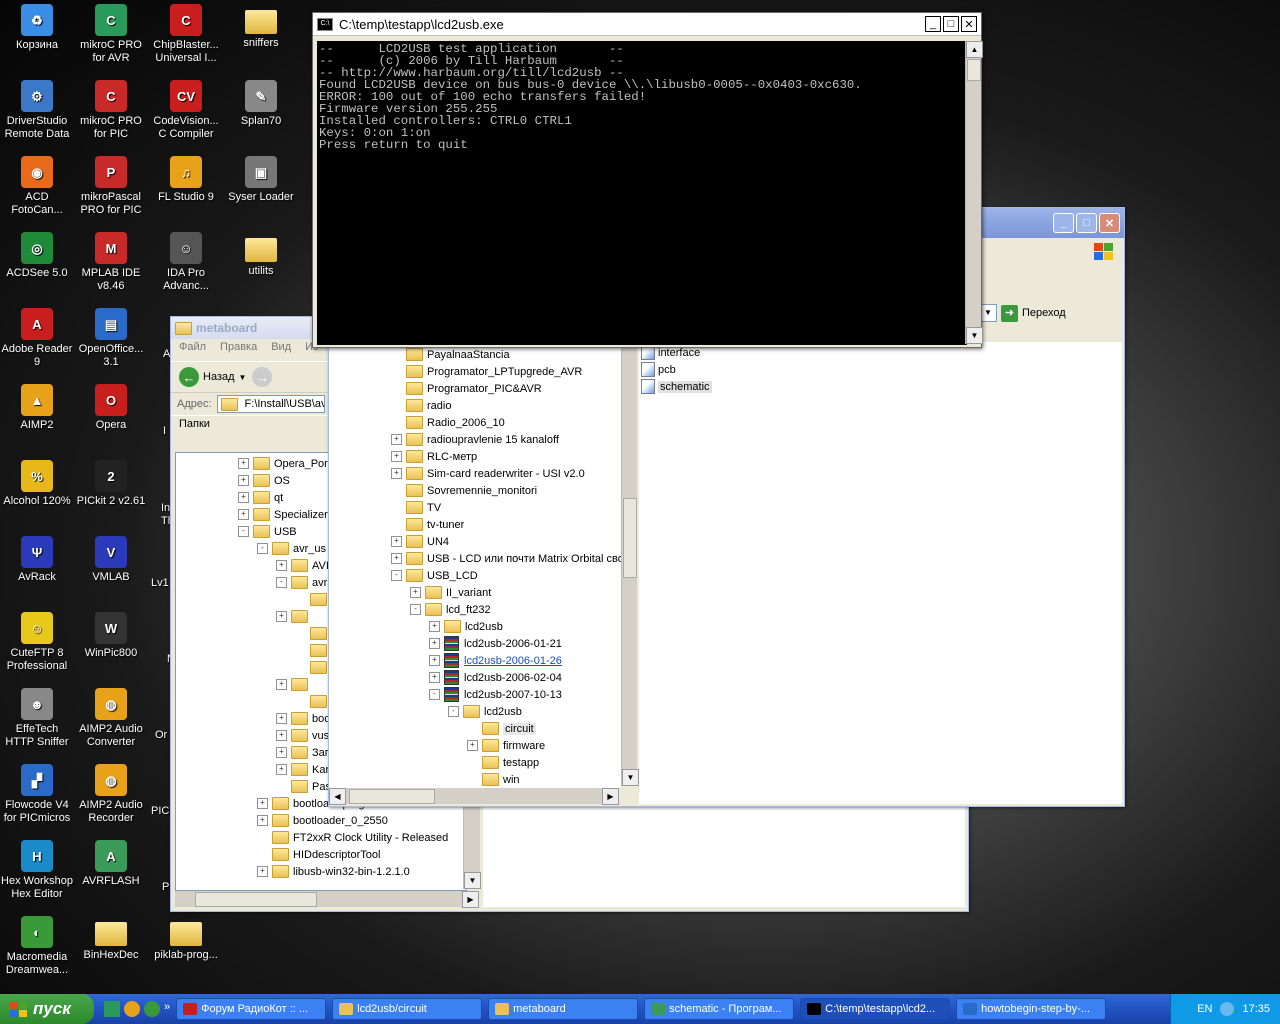  I want to click on desktop-icon: ✎ Splan70, so click(261, 102).